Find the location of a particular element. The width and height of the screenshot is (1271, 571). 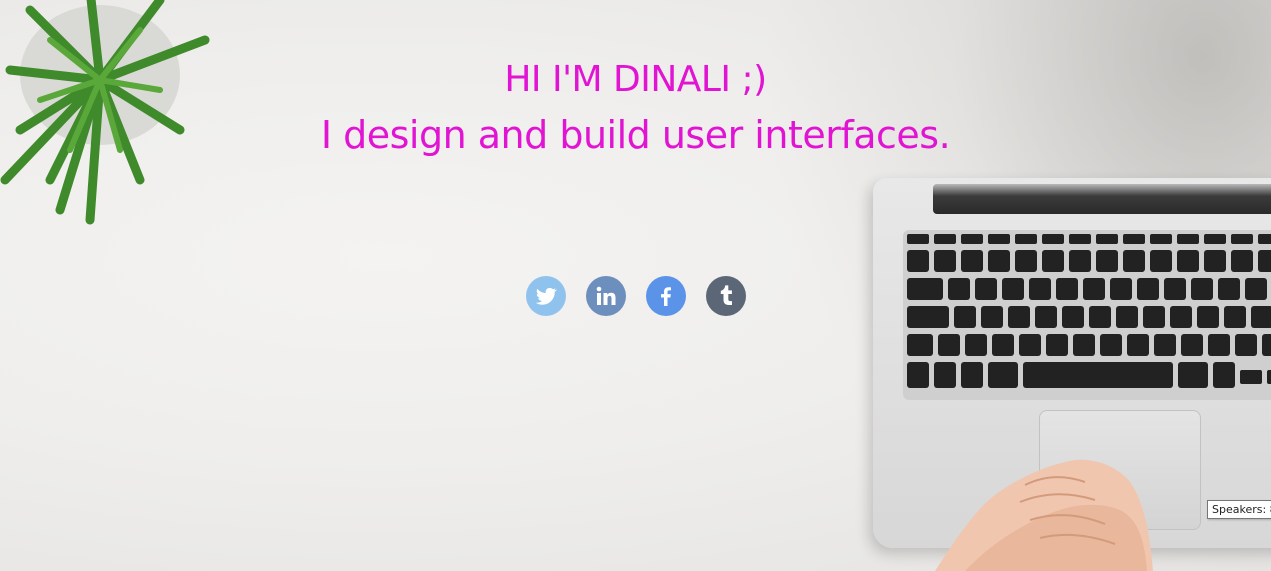

twitter-icon is located at coordinates (546, 296).